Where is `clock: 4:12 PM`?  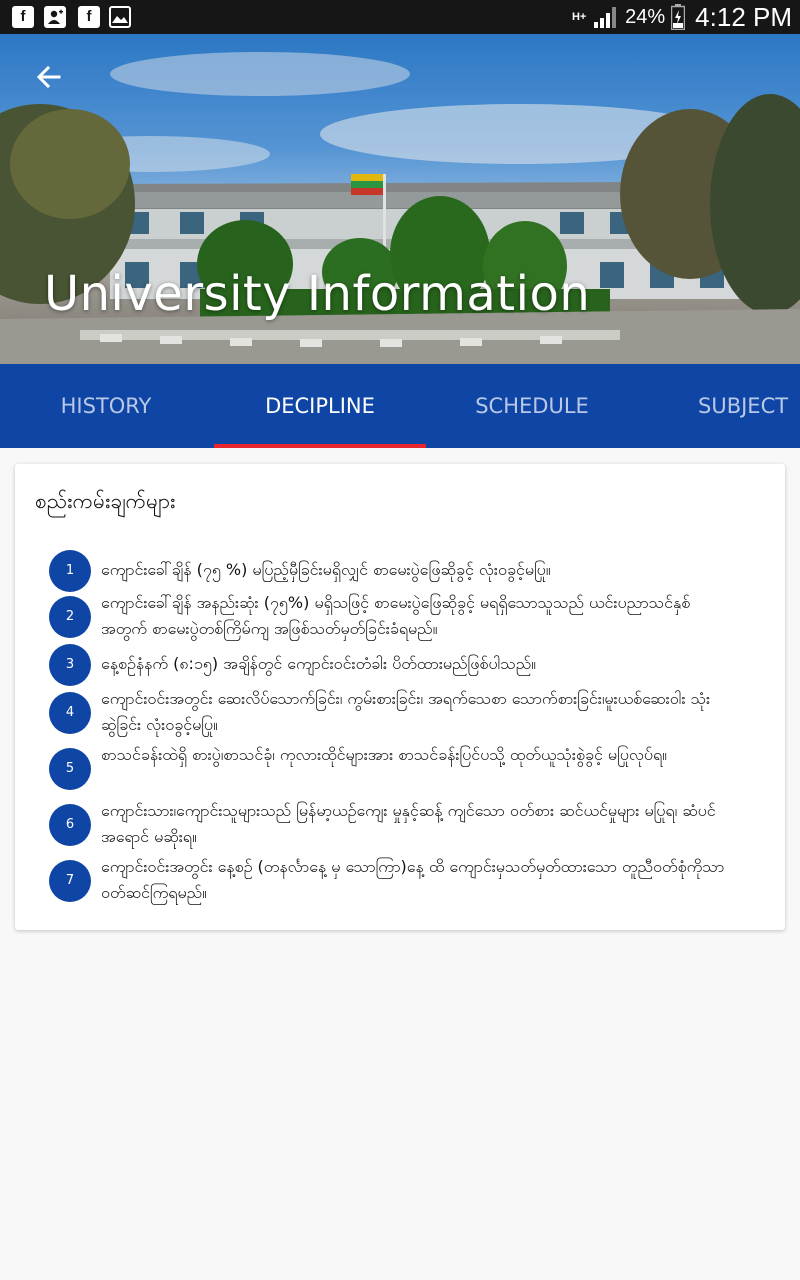
clock: 4:12 PM is located at coordinates (743, 16).